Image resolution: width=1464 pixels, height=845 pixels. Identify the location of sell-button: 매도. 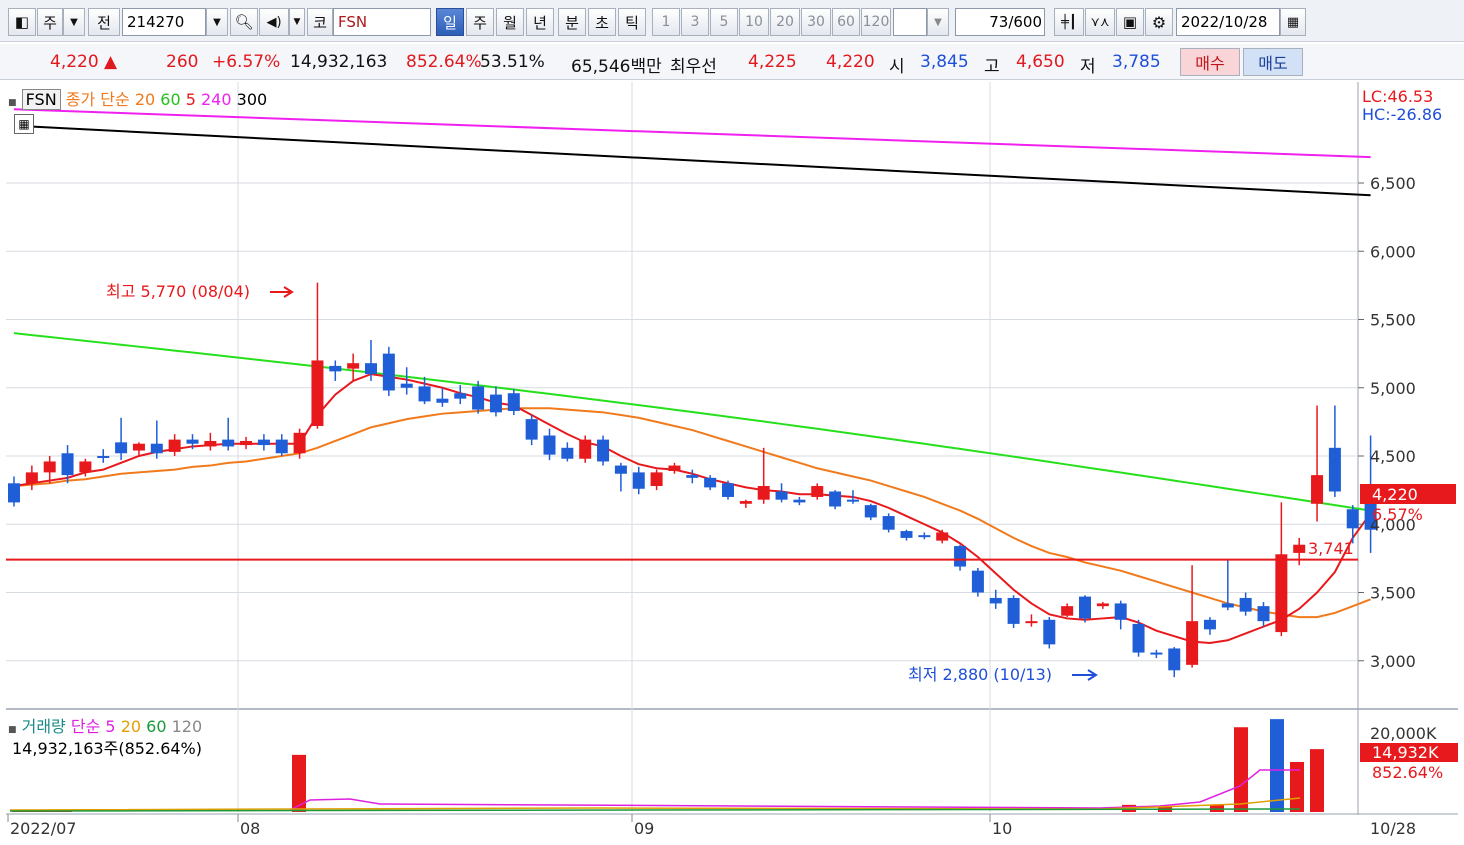
(1273, 62).